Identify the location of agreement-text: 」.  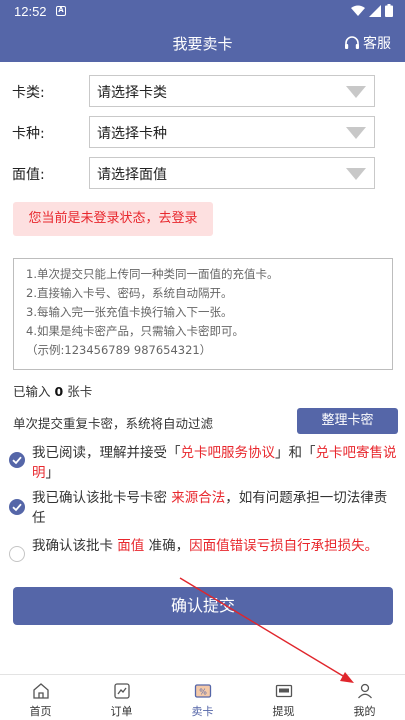
(52, 473).